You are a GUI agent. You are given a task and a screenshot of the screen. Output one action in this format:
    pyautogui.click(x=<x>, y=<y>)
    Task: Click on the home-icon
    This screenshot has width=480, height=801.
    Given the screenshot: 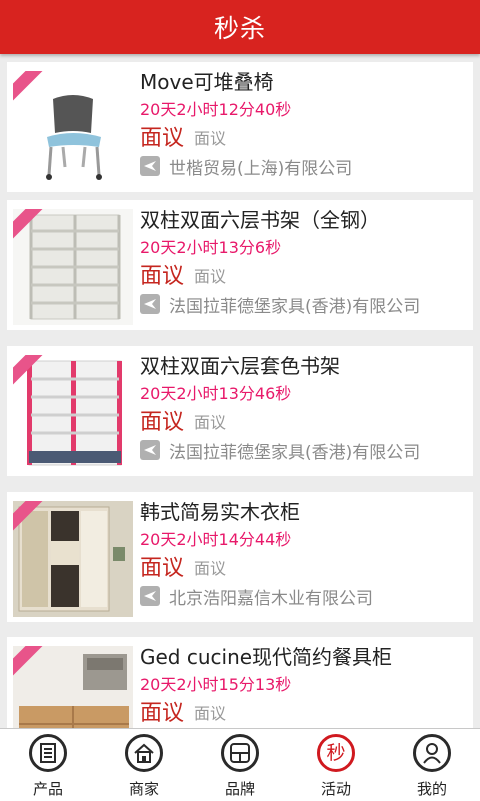 What is the action you would take?
    pyautogui.click(x=144, y=753)
    